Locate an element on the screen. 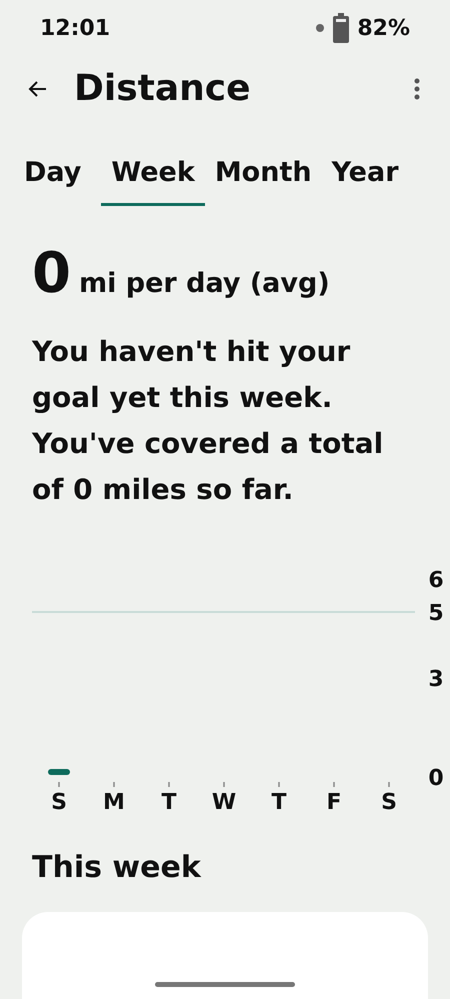 Image resolution: width=450 pixels, height=999 pixels. period-tab: Year is located at coordinates (365, 175).